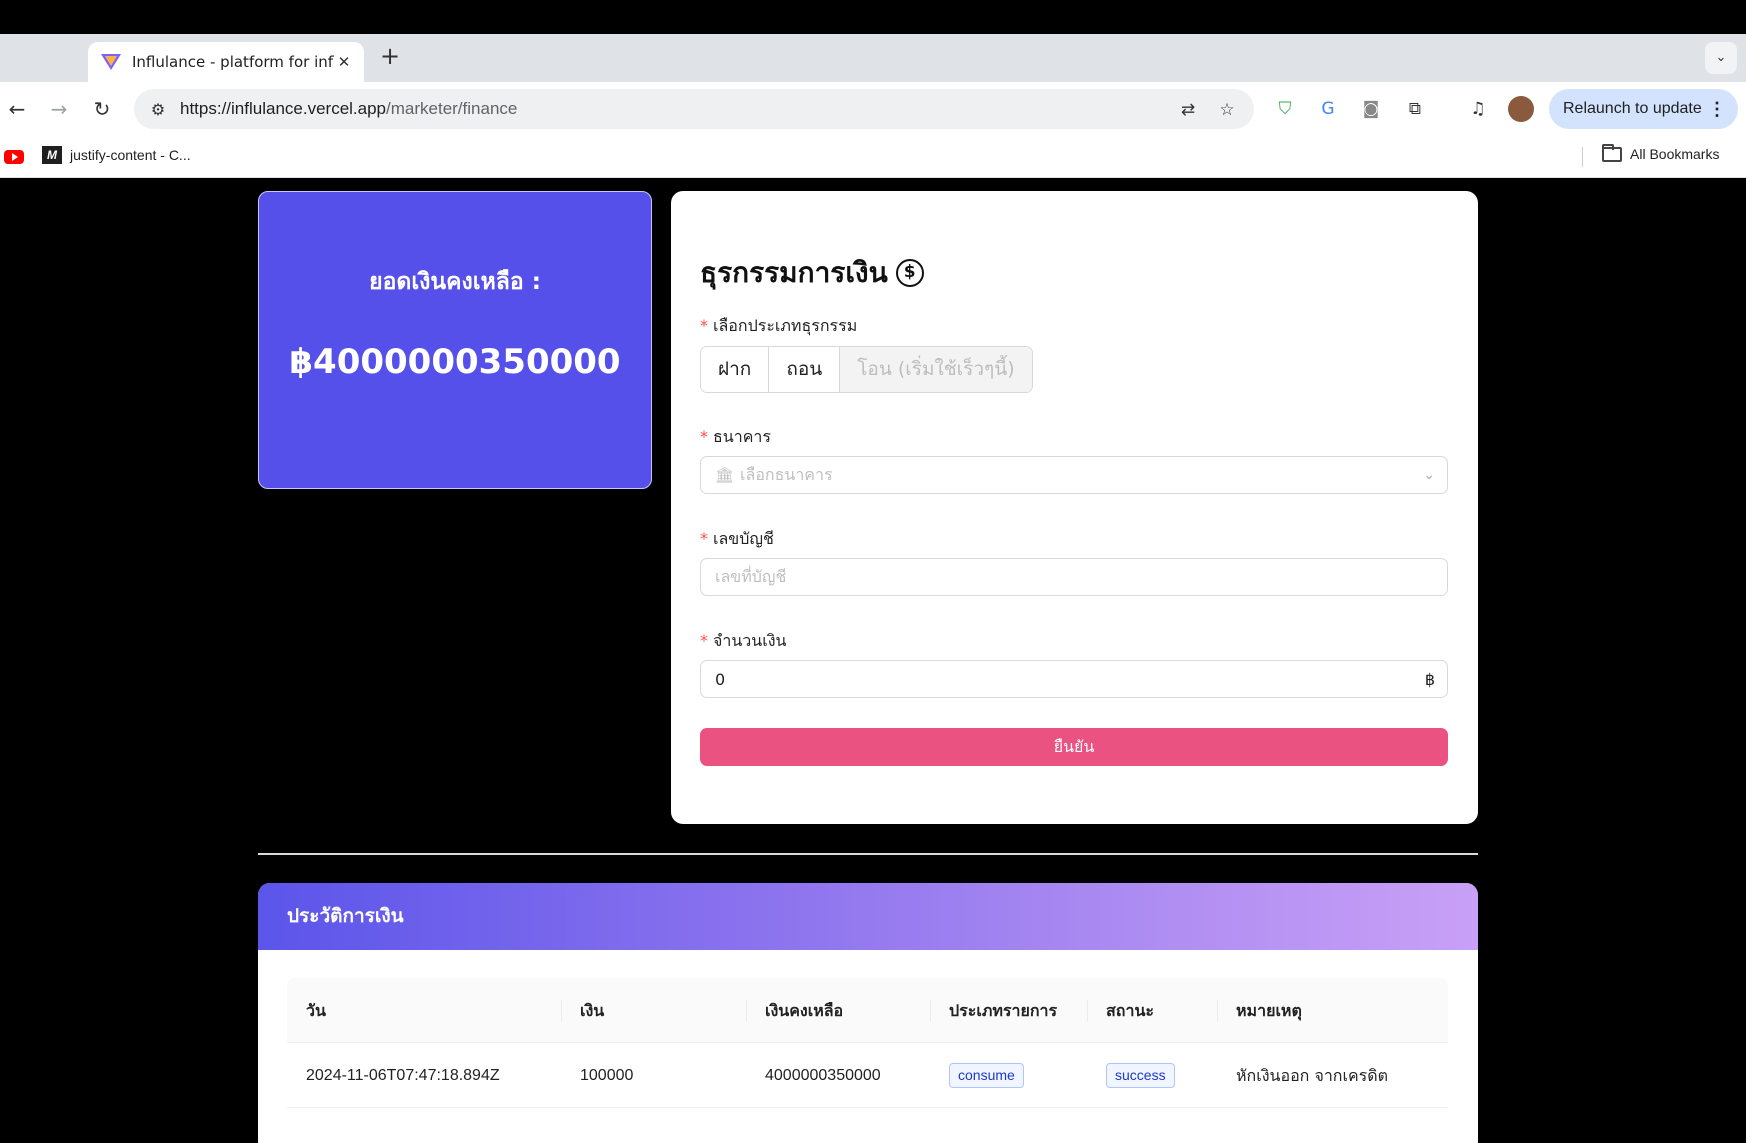 The image size is (1746, 1143). Describe the element at coordinates (111, 62) in the screenshot. I see `influlance-logo-icon` at that location.